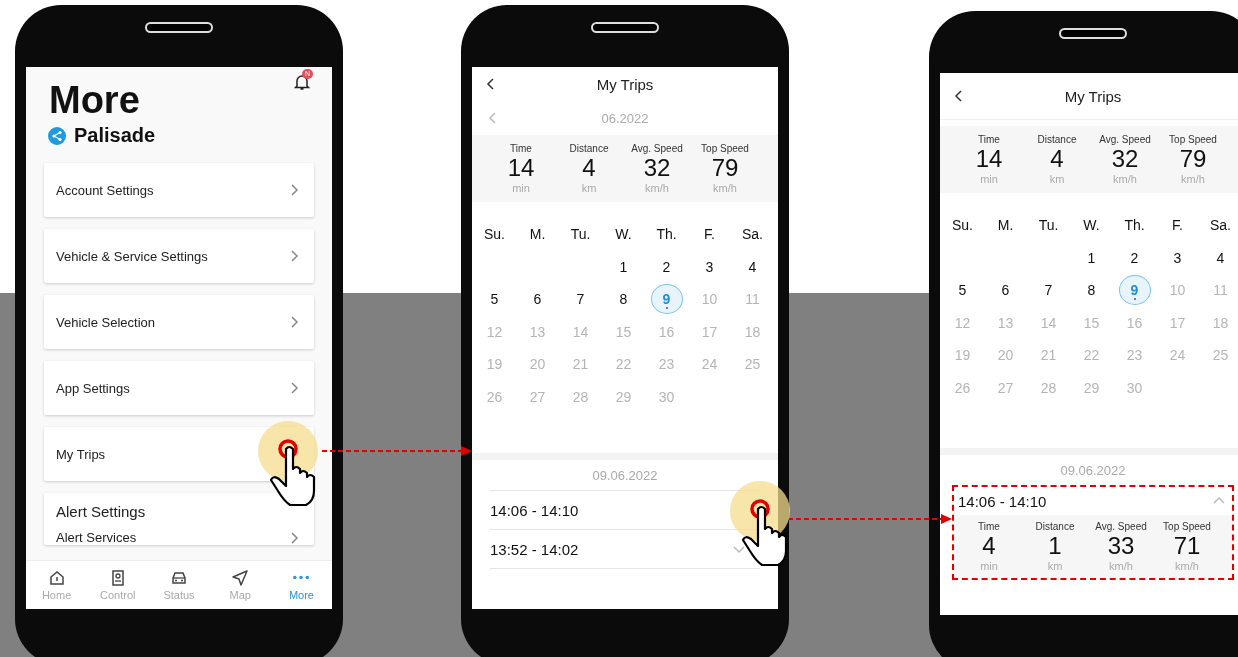  I want to click on menu-item: App Settings, so click(179, 388).